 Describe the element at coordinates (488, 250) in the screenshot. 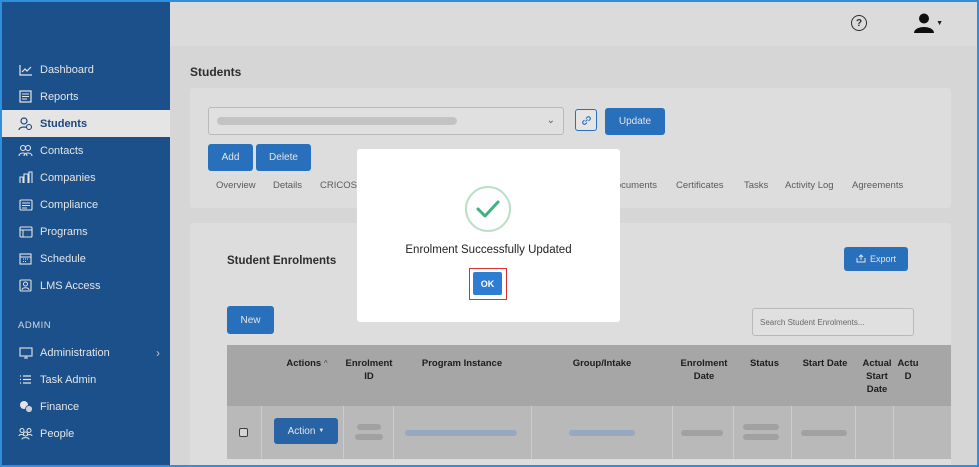

I see `dialog-message: Enrolment Successfully Updated` at that location.